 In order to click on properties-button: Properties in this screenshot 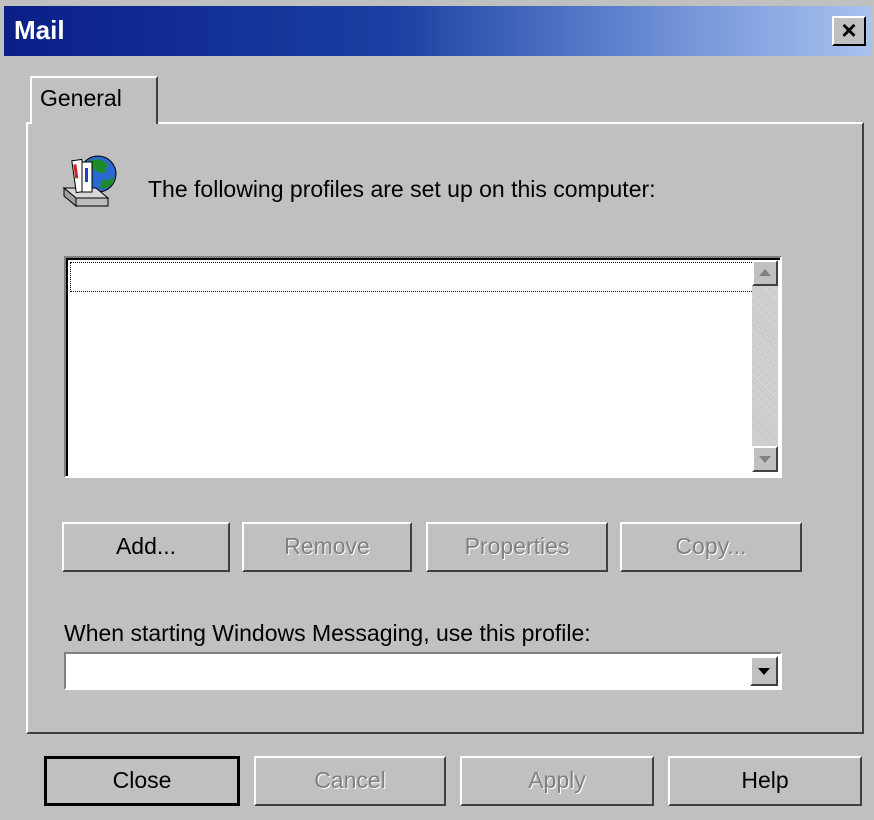, I will do `click(517, 547)`.